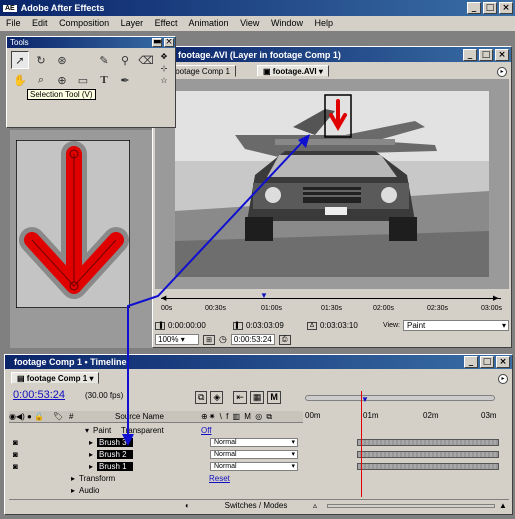  I want to click on brush-row: ◙ ▸ Brush 3 Normal ▾, so click(159, 442).